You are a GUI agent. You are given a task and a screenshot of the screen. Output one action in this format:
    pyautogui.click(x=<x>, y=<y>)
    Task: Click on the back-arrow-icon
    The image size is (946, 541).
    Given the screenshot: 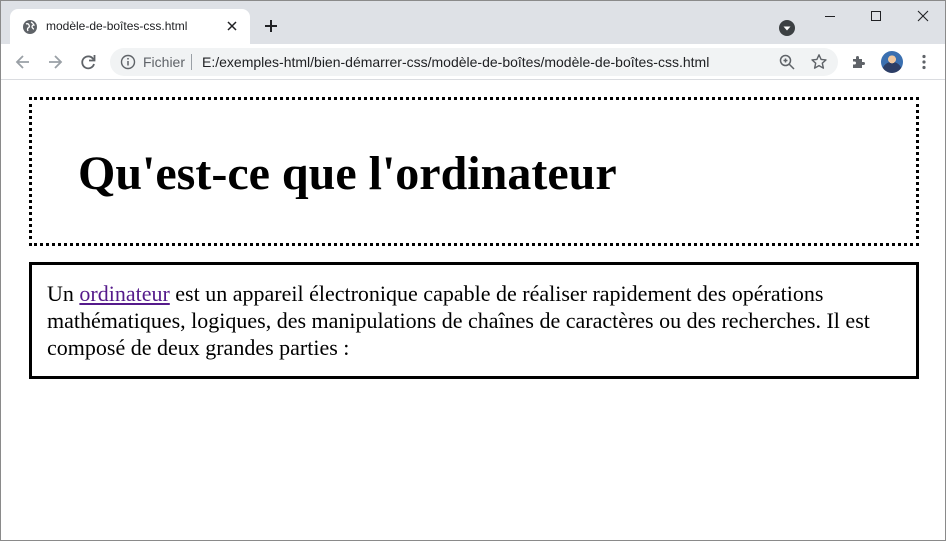 What is the action you would take?
    pyautogui.click(x=23, y=62)
    